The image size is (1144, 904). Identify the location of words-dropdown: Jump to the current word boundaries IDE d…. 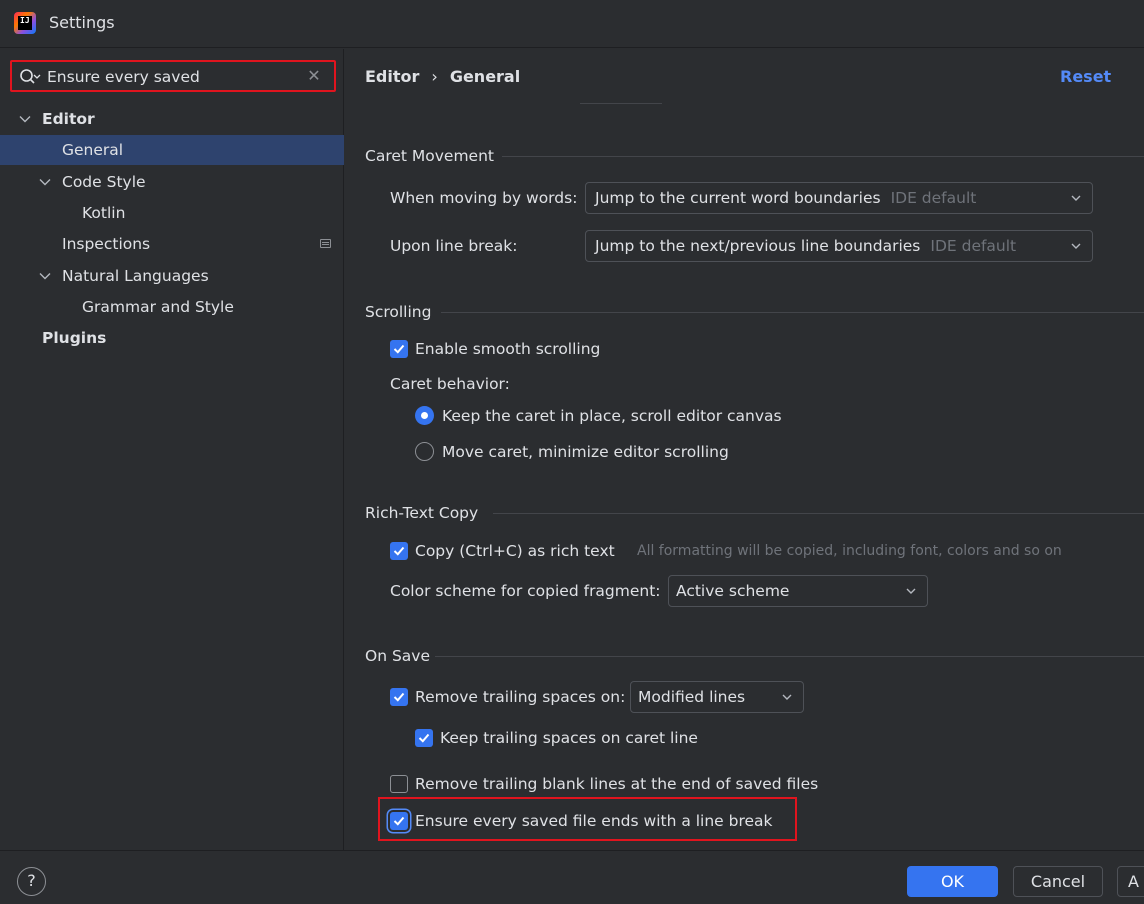
(839, 198).